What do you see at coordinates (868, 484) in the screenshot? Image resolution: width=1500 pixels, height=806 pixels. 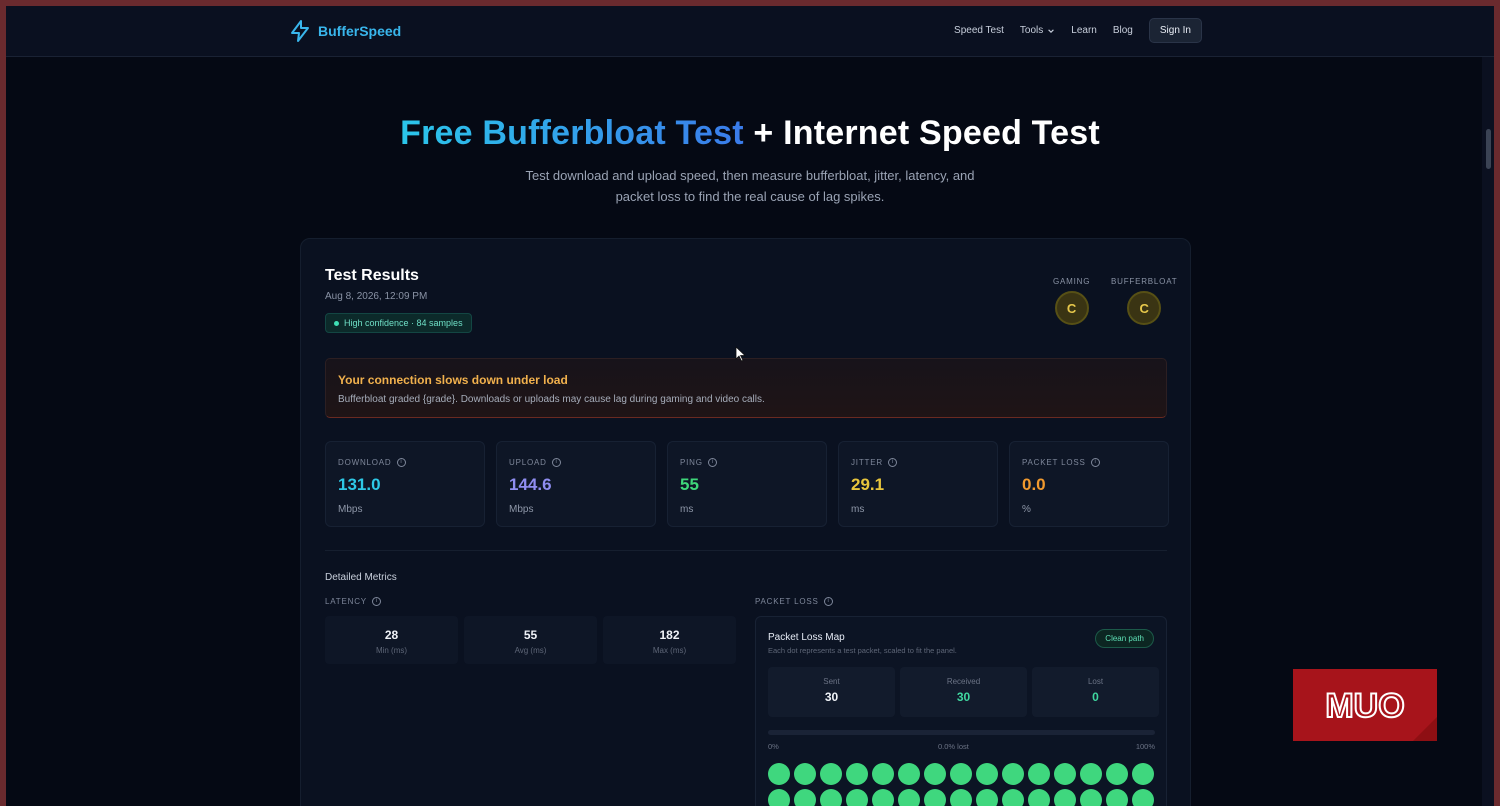 I see `metric-value: 29.1` at bounding box center [868, 484].